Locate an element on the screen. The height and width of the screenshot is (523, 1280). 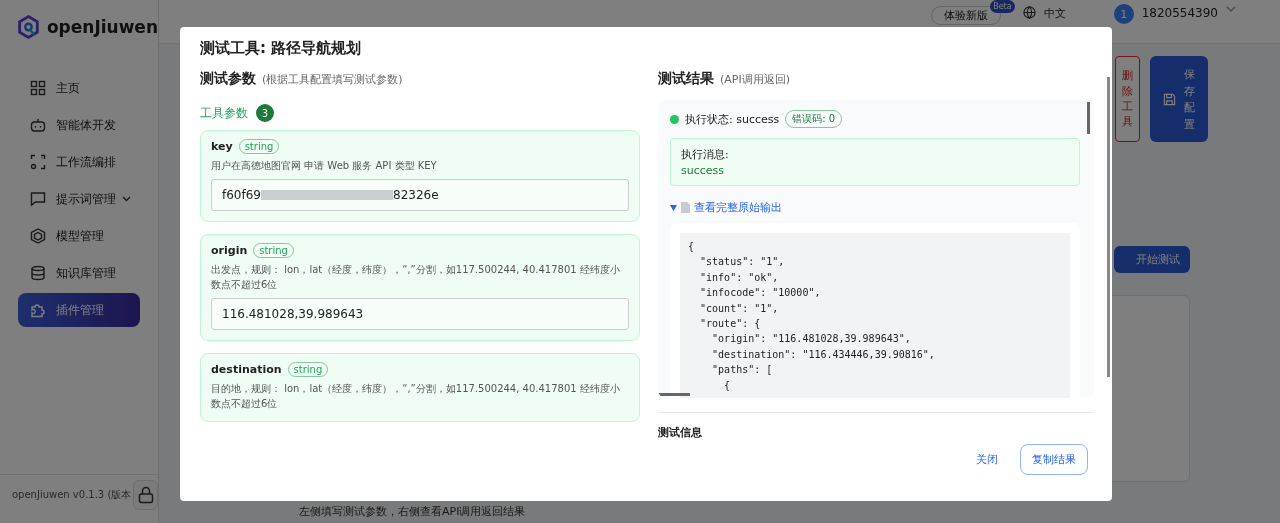
param-name: destination is located at coordinates (246, 369).